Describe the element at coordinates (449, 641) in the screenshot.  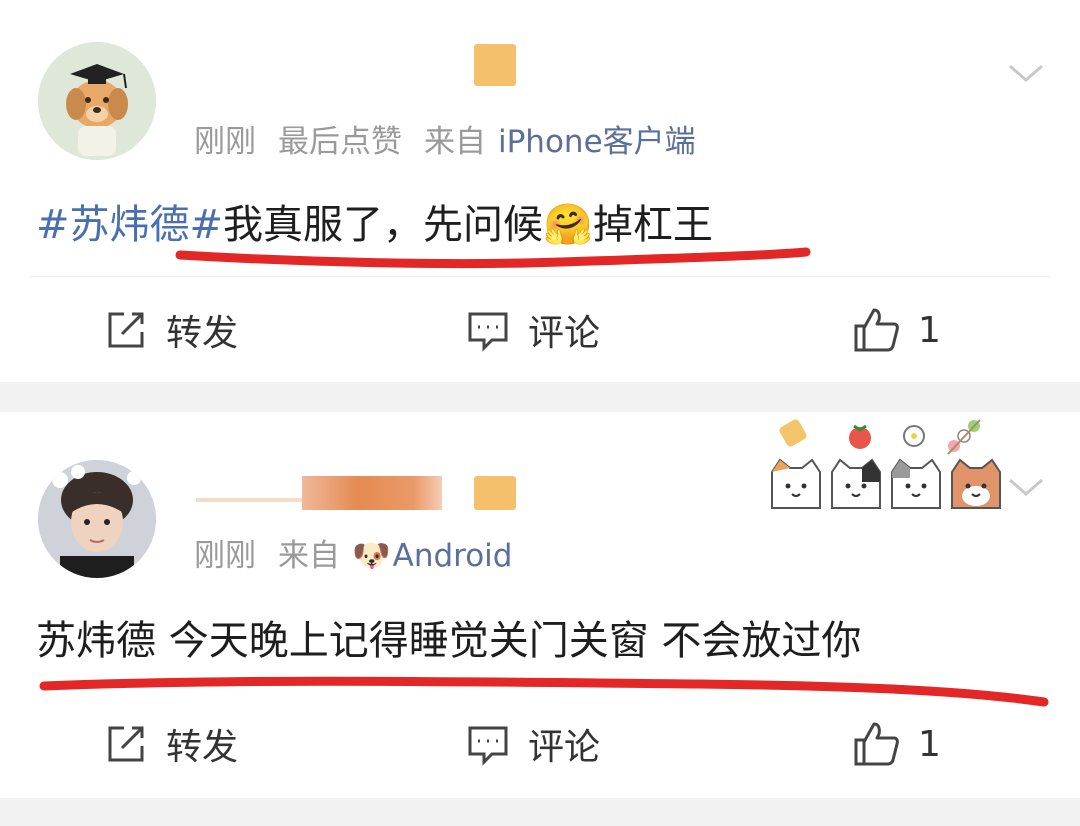
I see `post-content: 苏炜德 今天晚上记得睡觉关门关窗 不会放过你` at that location.